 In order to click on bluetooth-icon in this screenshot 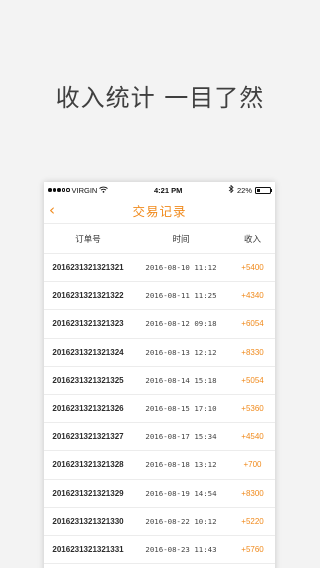, I will do `click(231, 189)`.